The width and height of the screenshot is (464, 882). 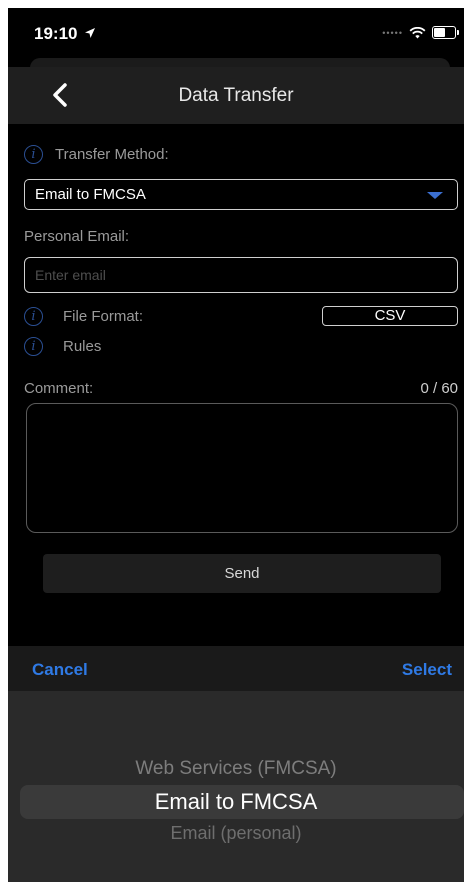 I want to click on wifi-icon, so click(x=417, y=32).